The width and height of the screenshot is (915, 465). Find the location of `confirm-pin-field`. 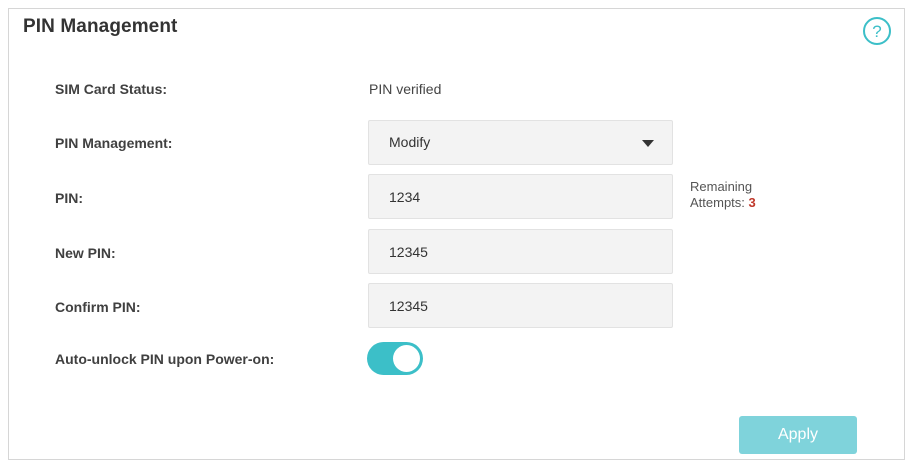

confirm-pin-field is located at coordinates (520, 305).